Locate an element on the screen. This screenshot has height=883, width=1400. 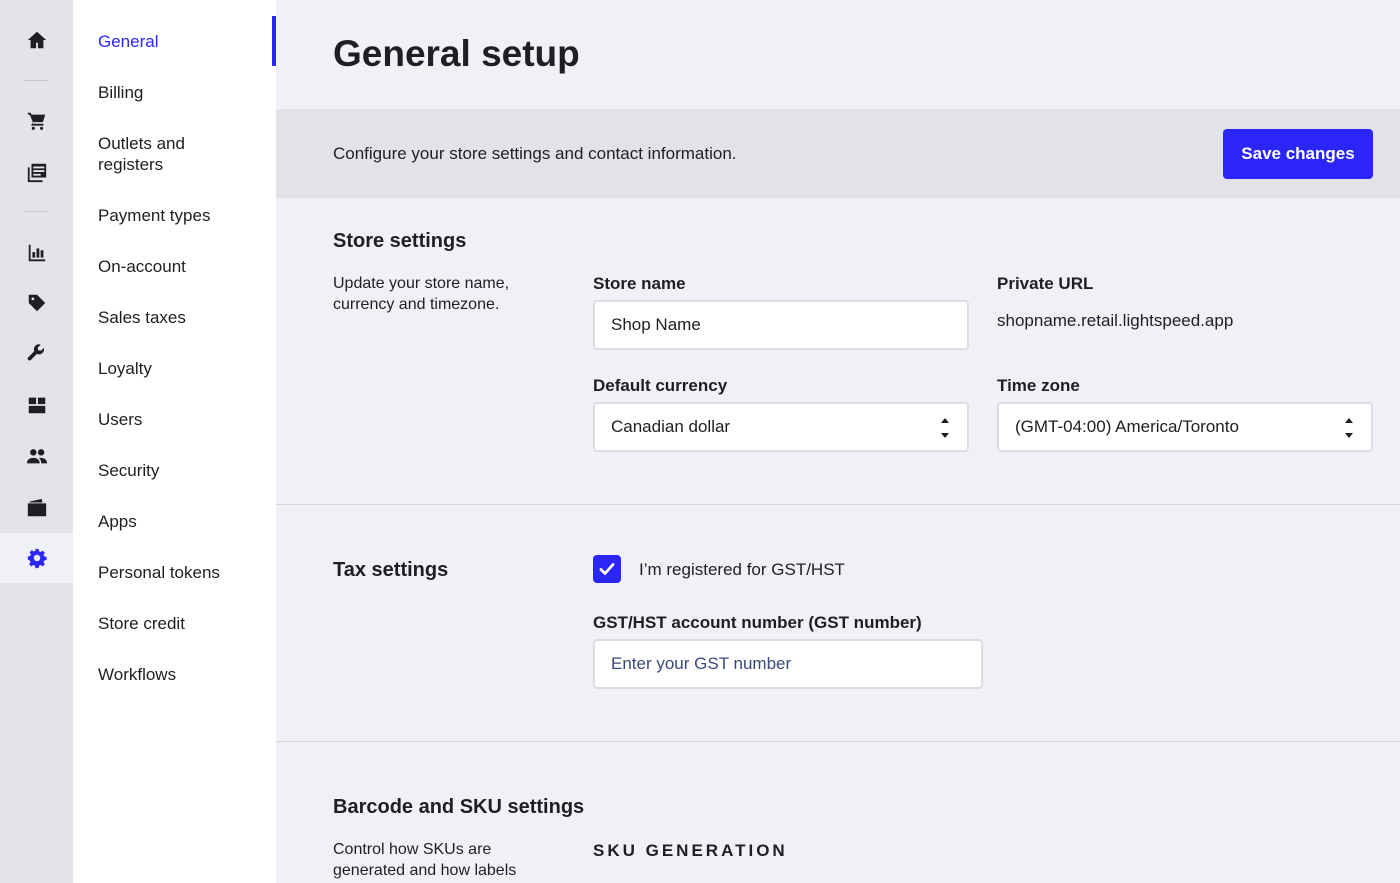
nav-home is located at coordinates (36, 40).